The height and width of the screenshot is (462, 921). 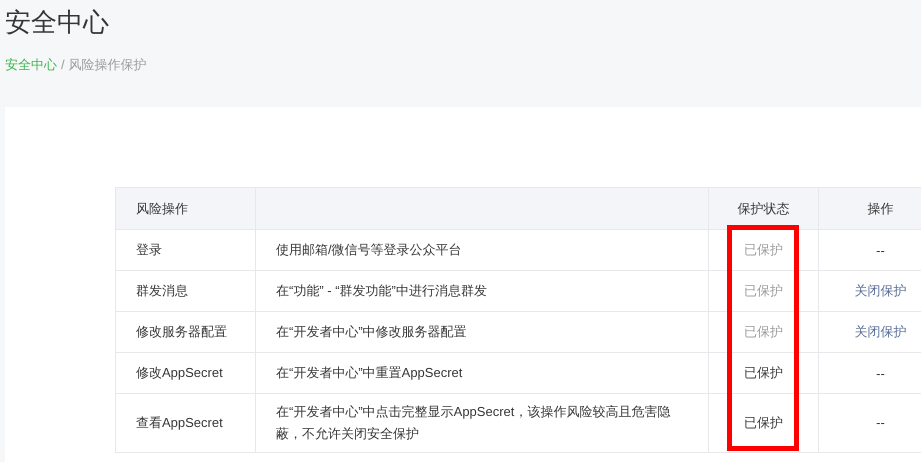 What do you see at coordinates (186, 373) in the screenshot?
I see `table-cell: 修改AppSecret` at bounding box center [186, 373].